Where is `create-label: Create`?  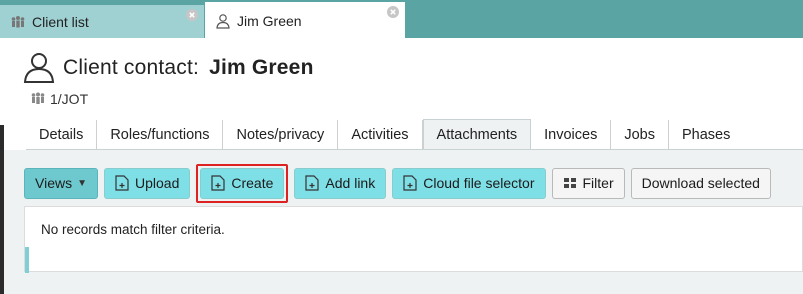
create-label: Create is located at coordinates (252, 183).